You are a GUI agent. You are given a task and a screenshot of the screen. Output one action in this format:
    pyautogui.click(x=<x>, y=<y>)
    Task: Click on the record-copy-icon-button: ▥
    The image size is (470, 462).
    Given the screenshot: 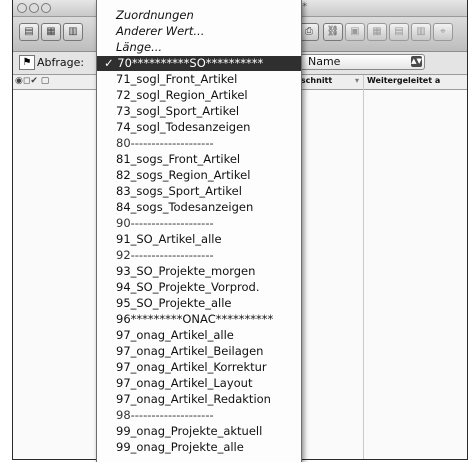 What is the action you would take?
    pyautogui.click(x=73, y=32)
    